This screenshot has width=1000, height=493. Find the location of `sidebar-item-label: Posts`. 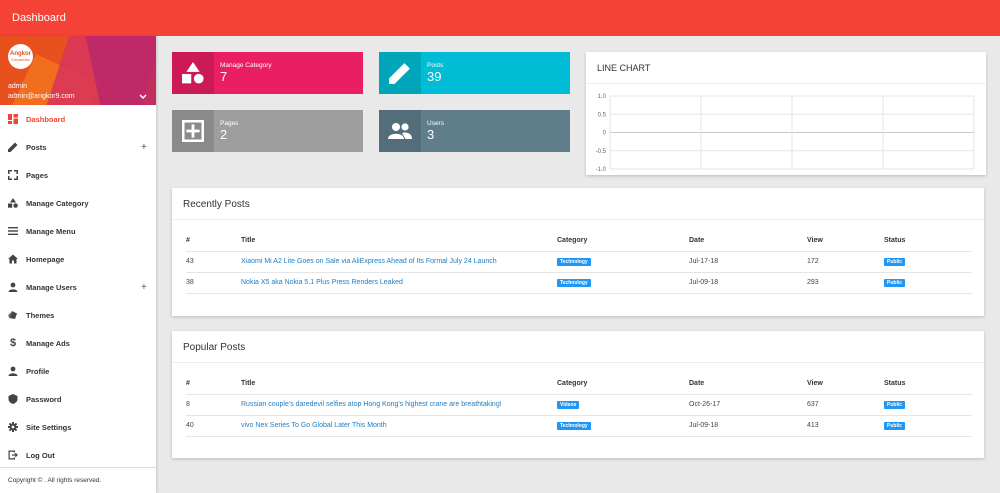

sidebar-item-label: Posts is located at coordinates (36, 147).